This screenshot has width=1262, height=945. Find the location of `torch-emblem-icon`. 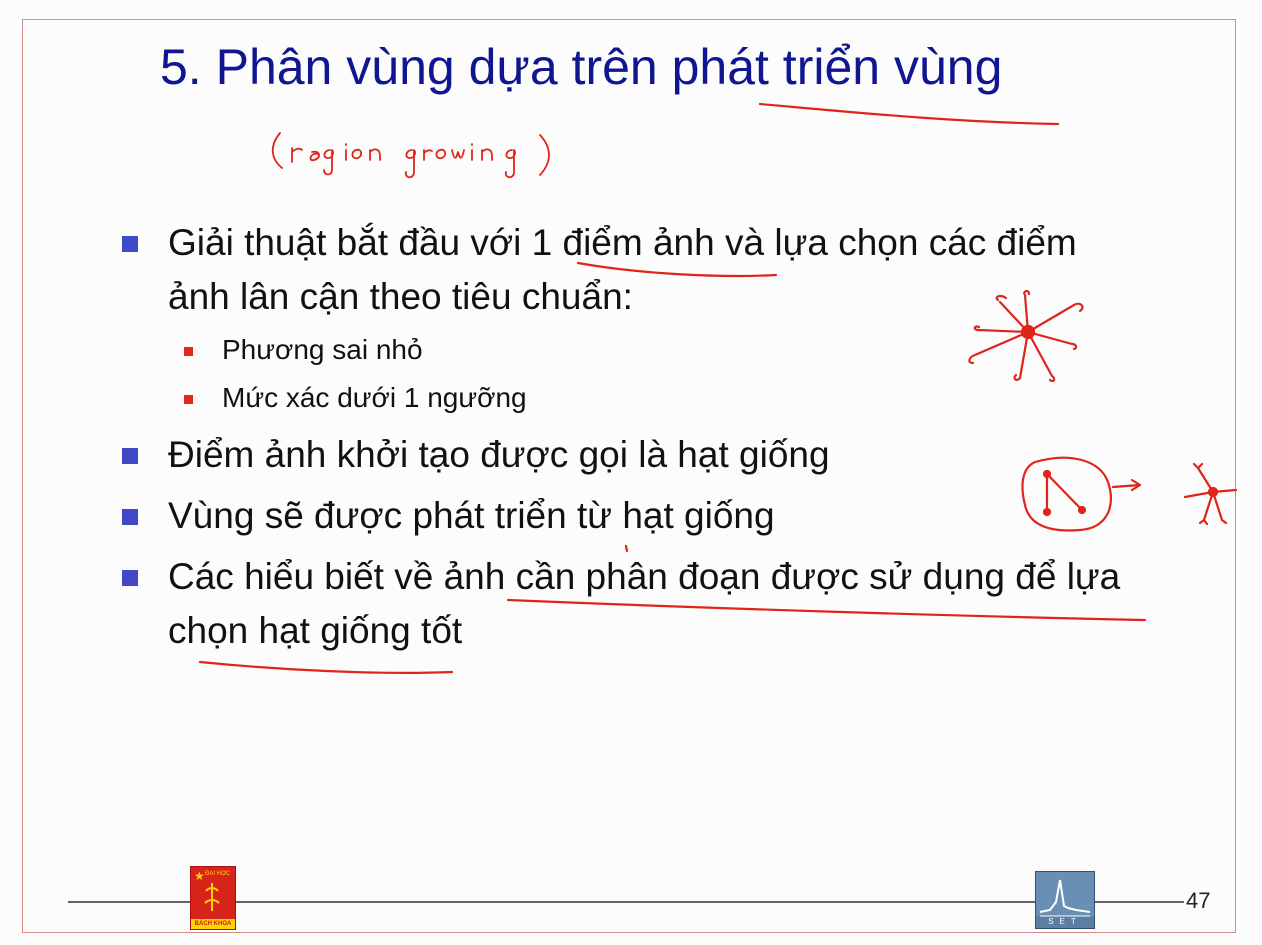

torch-emblem-icon is located at coordinates (212, 897).